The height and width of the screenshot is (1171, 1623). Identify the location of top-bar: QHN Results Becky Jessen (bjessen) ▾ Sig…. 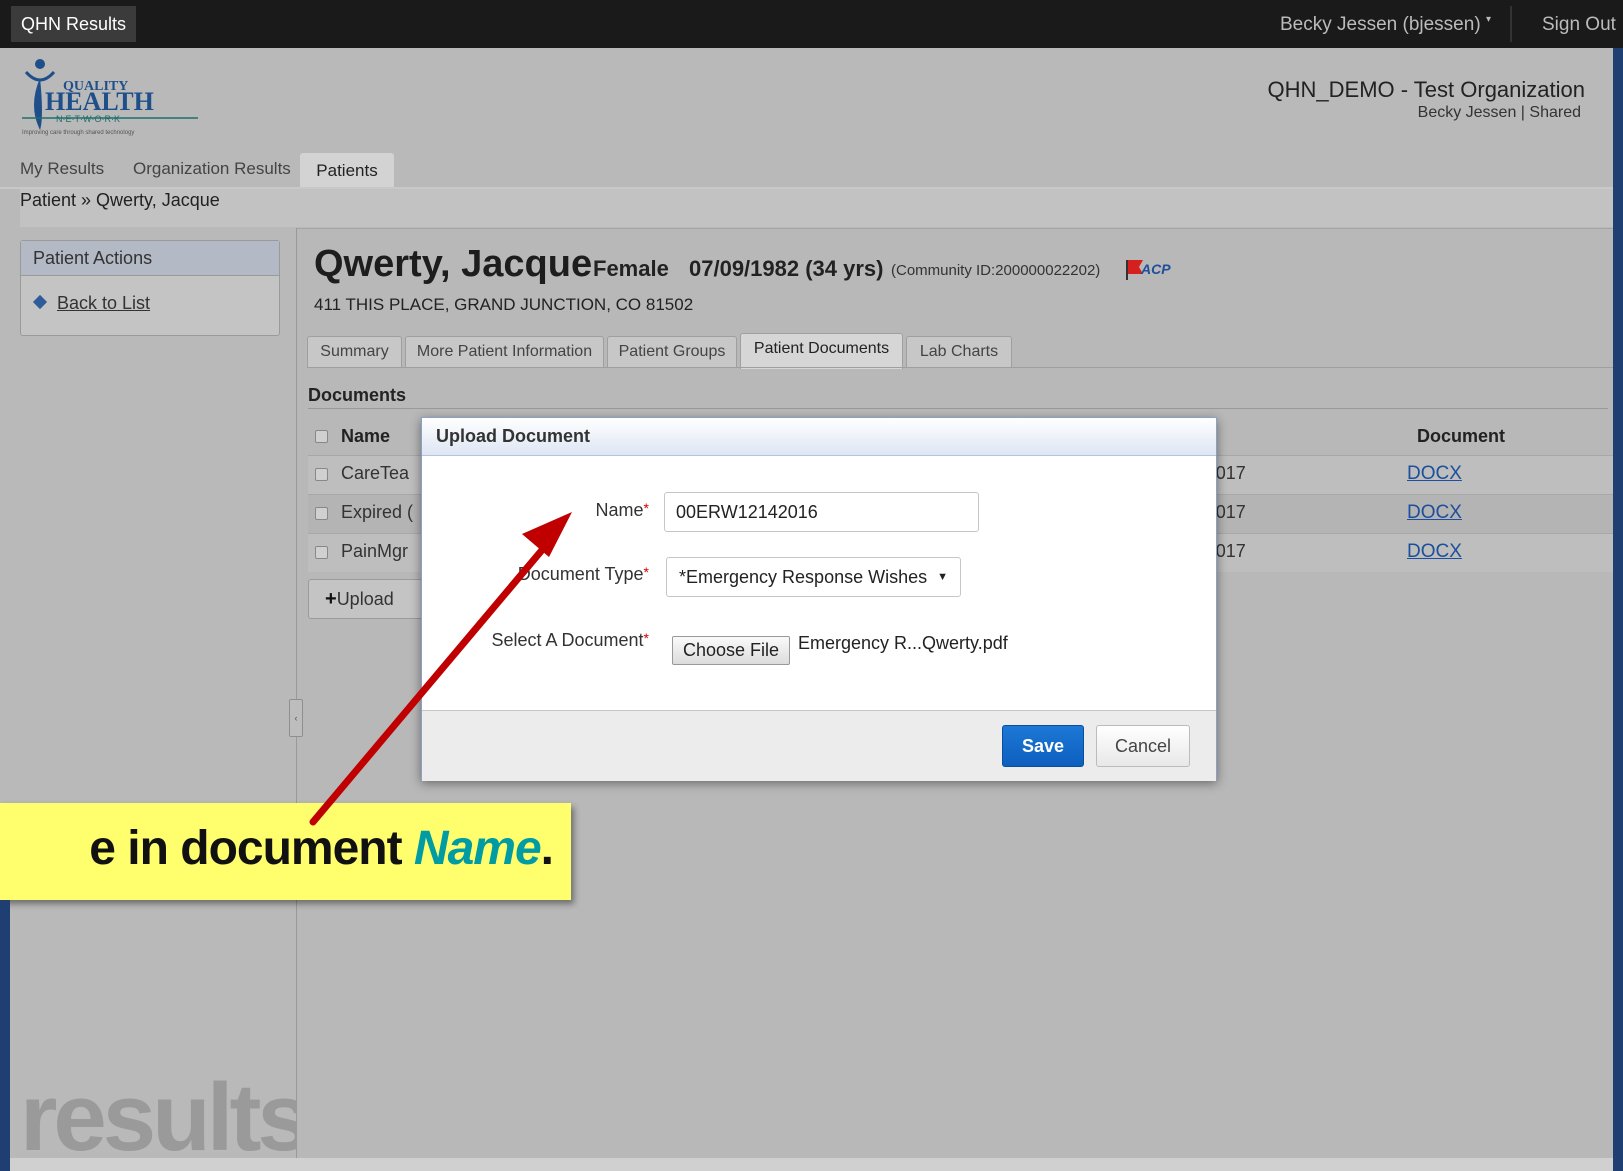
(811, 24).